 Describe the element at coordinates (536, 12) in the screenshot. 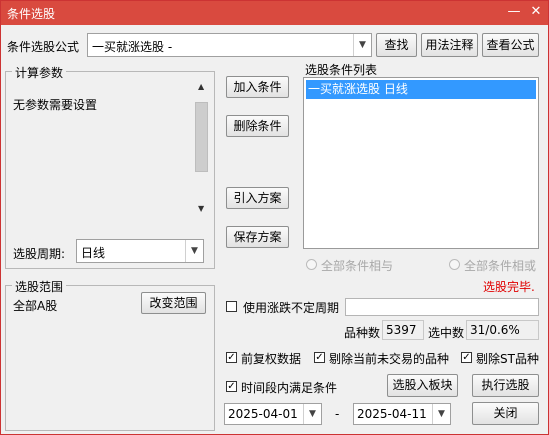

I see `close-icon: ✕` at that location.